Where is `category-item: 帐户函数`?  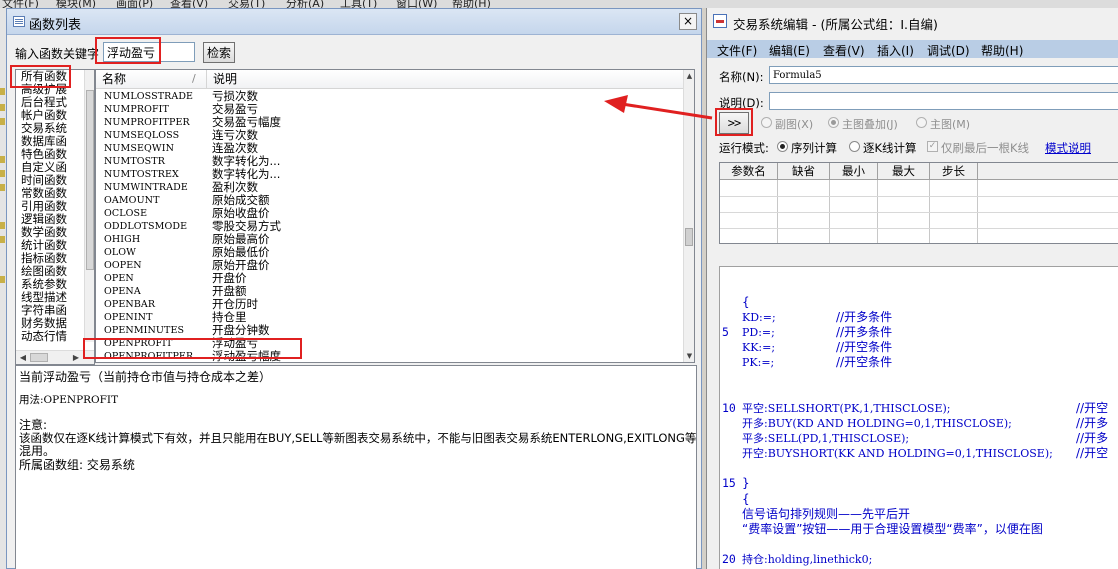
category-item: 帐户函数 is located at coordinates (51, 115).